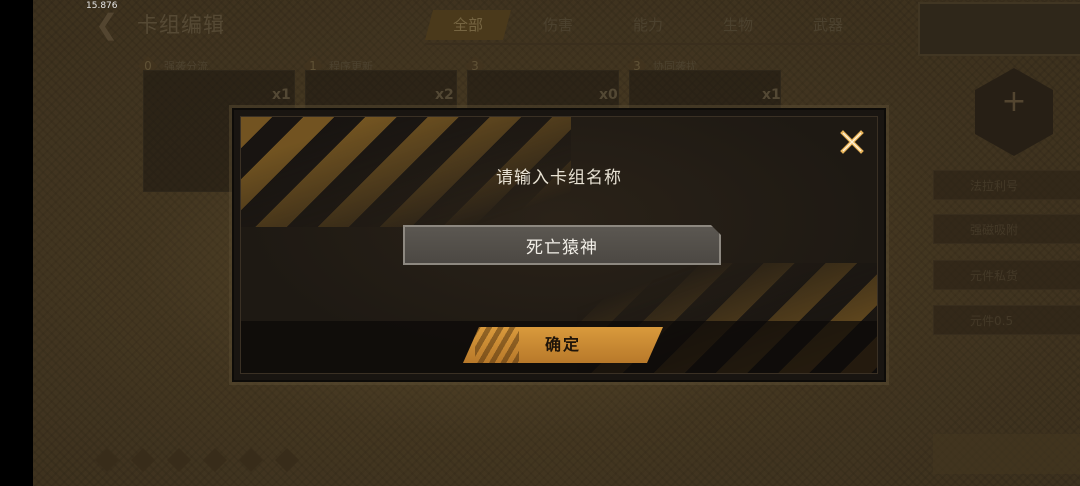 The image size is (1080, 486). I want to click on dialog-title: 请输入卡组名称, so click(559, 178).